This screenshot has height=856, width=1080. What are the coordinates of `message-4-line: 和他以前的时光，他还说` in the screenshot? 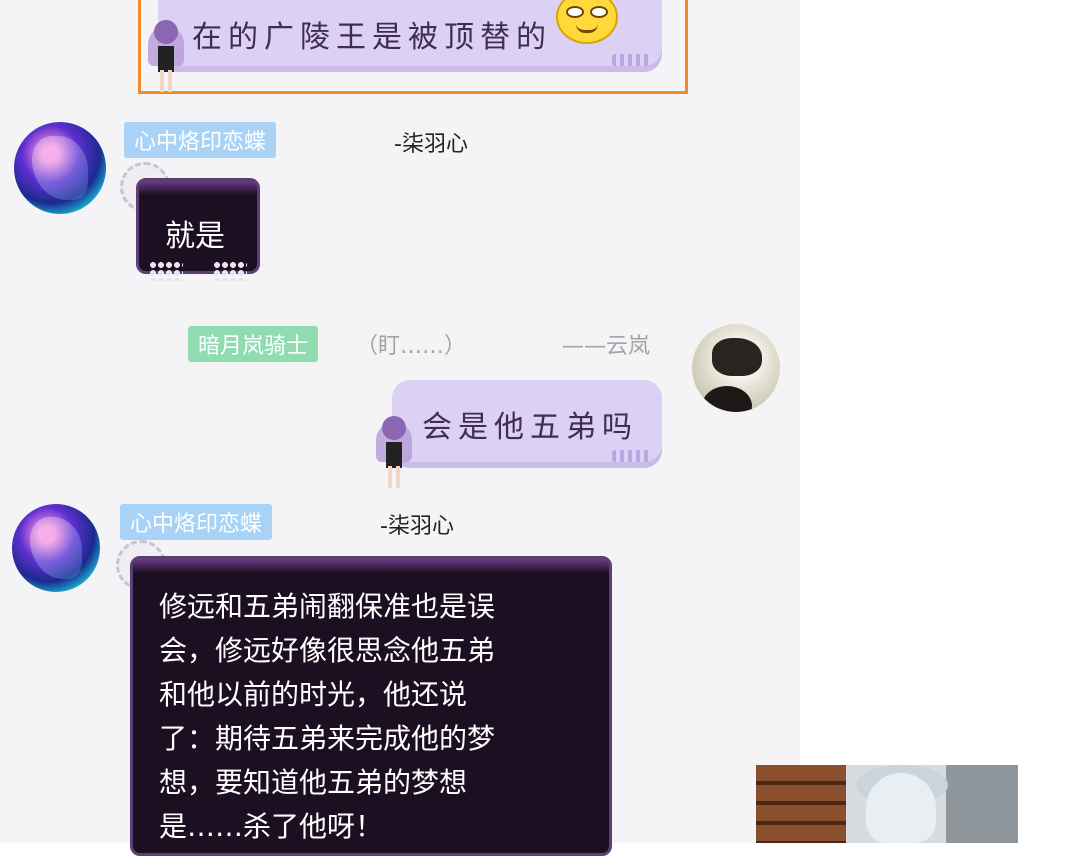 It's located at (313, 694).